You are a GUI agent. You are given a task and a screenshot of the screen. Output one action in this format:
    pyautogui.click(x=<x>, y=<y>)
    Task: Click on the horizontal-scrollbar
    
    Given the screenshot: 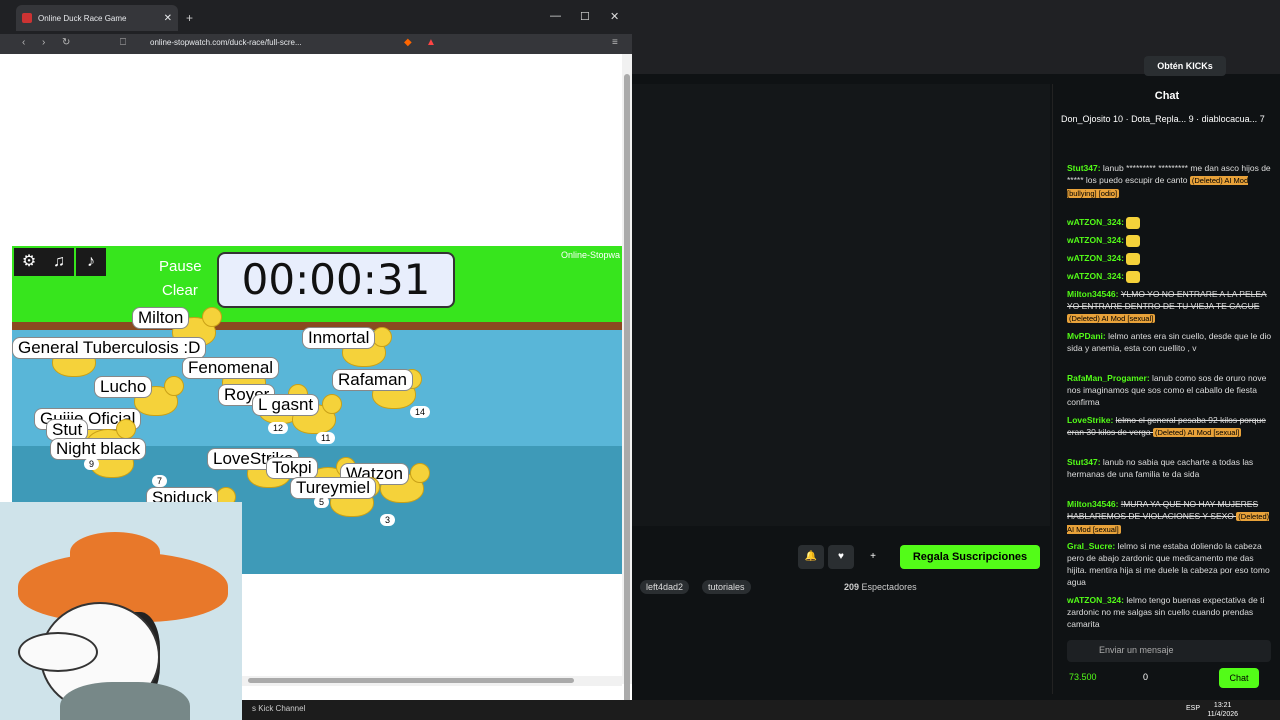 What is the action you would take?
    pyautogui.click(x=432, y=681)
    